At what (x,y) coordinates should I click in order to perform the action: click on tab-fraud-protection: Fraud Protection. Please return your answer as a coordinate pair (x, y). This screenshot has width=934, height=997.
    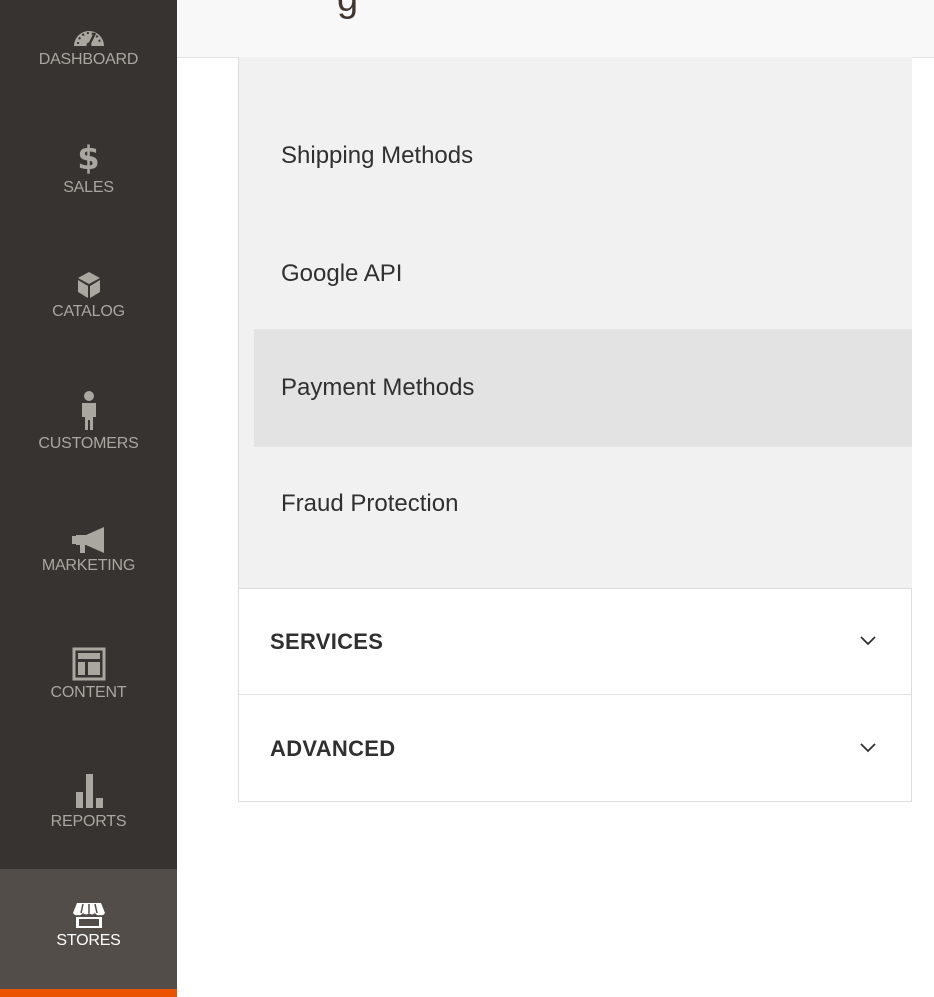
    Looking at the image, I should click on (583, 504).